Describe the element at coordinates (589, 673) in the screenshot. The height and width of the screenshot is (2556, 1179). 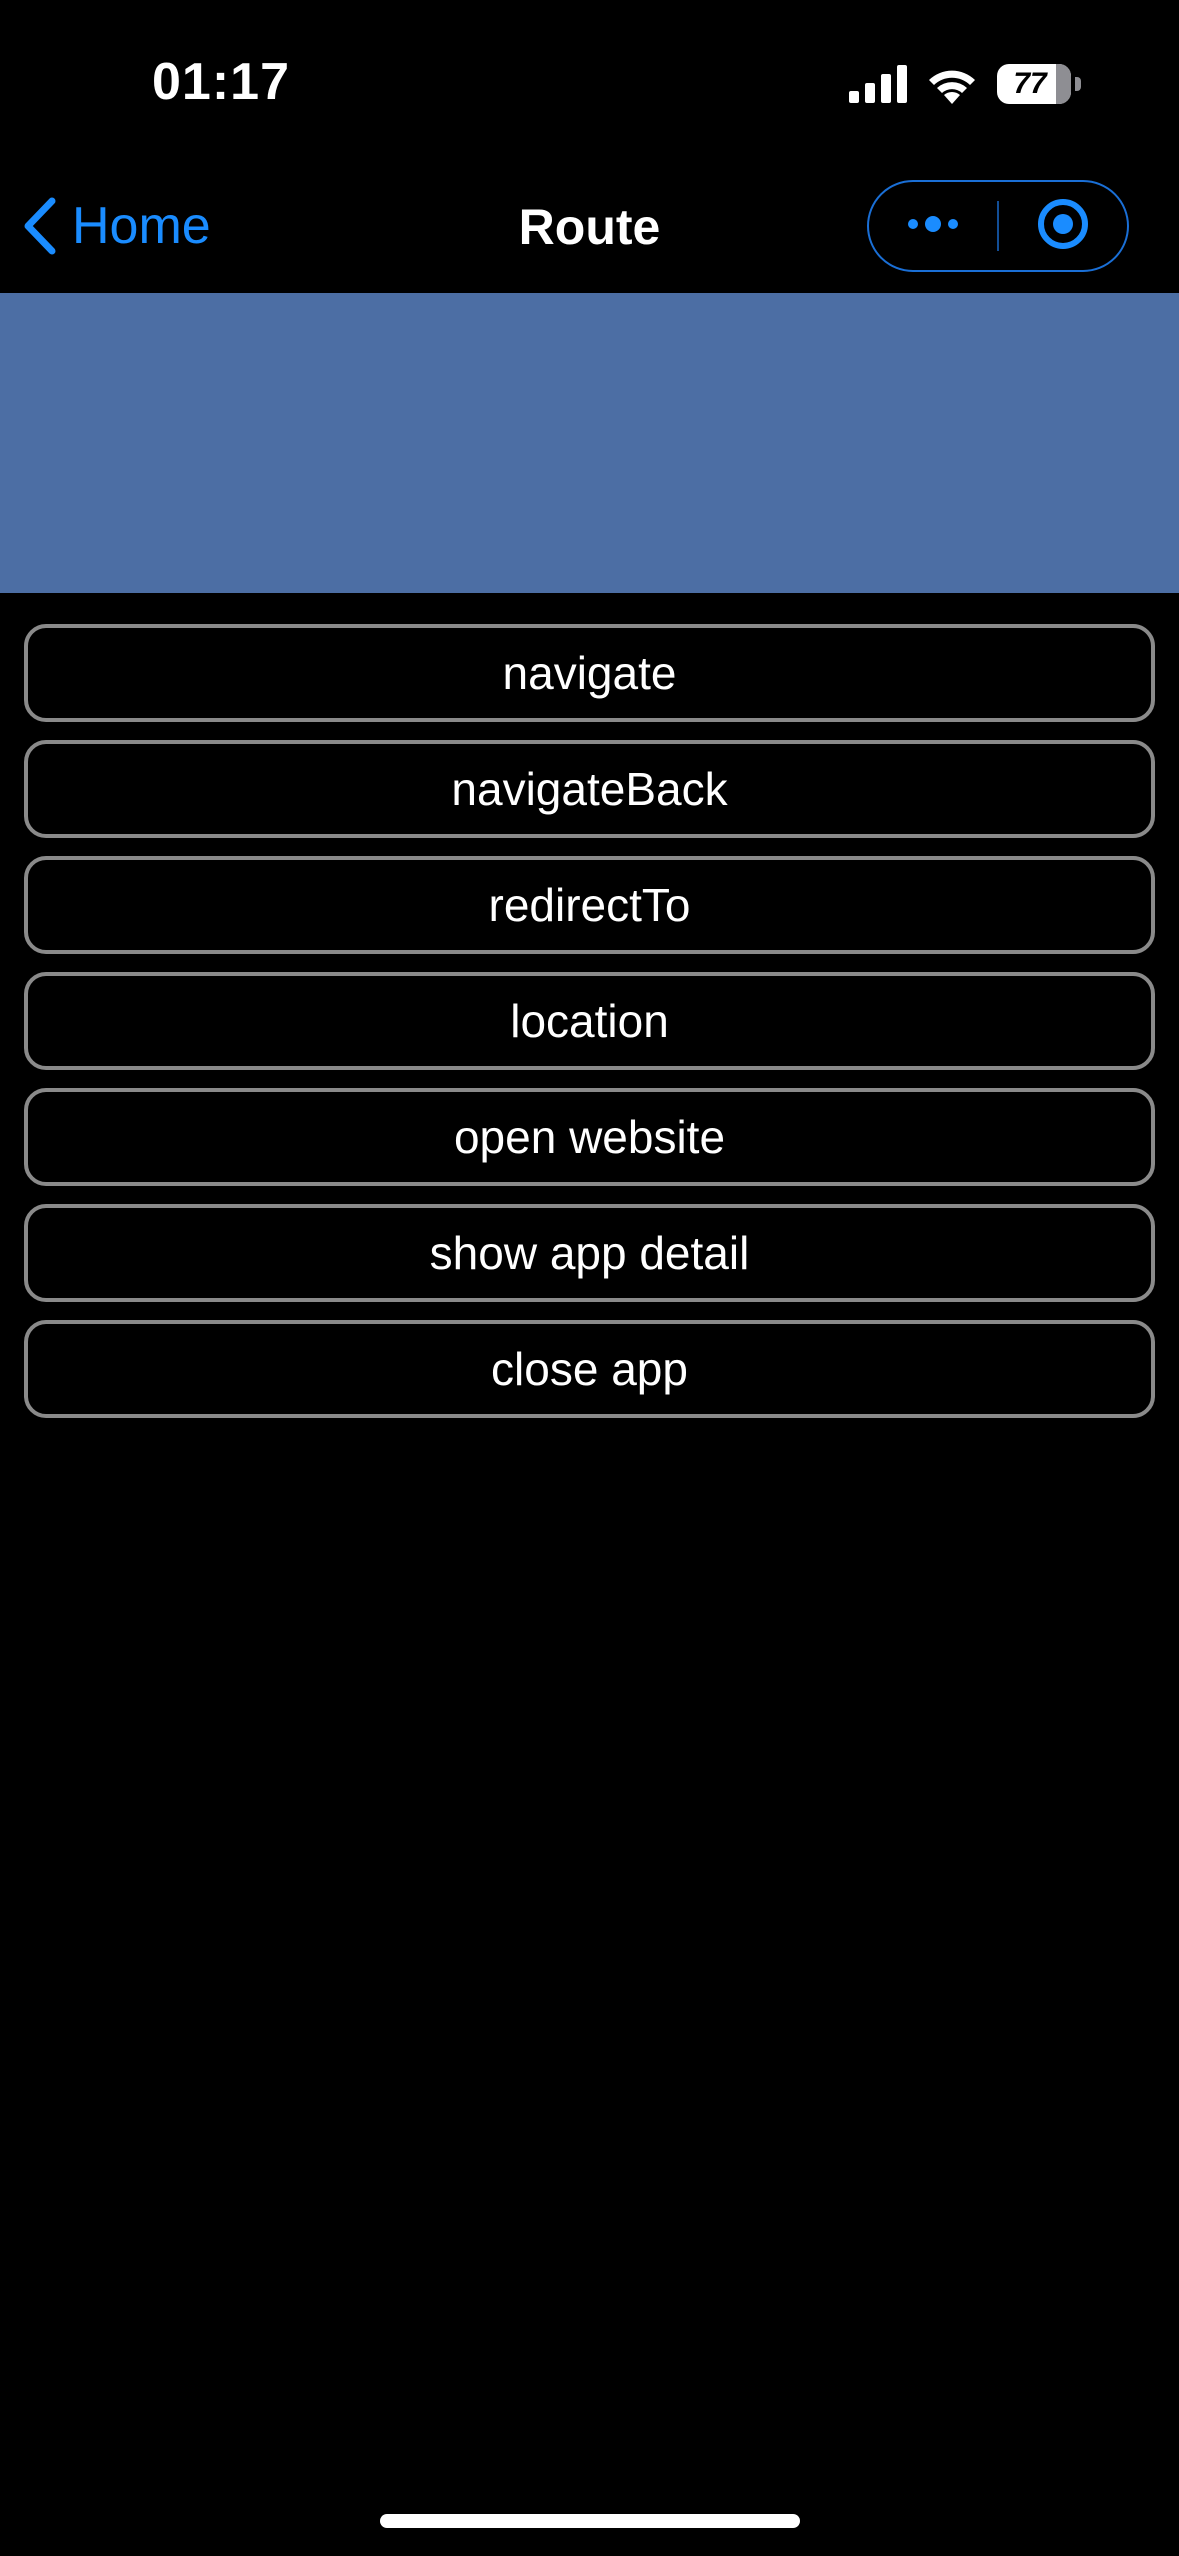
I see `navigate-button: navigate` at that location.